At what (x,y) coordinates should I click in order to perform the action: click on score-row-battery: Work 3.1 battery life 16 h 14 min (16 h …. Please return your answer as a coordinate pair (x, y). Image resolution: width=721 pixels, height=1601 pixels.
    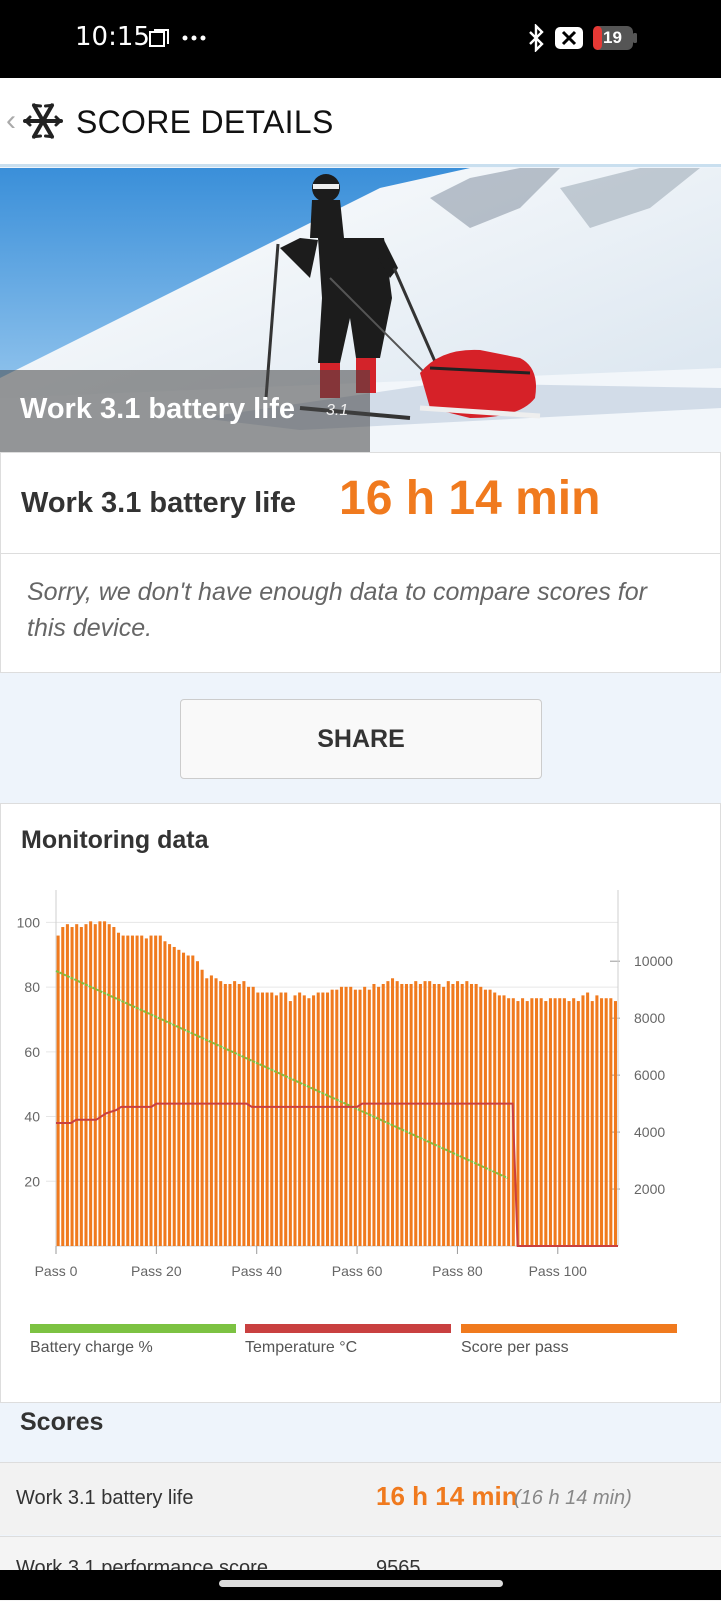
    Looking at the image, I should click on (360, 1498).